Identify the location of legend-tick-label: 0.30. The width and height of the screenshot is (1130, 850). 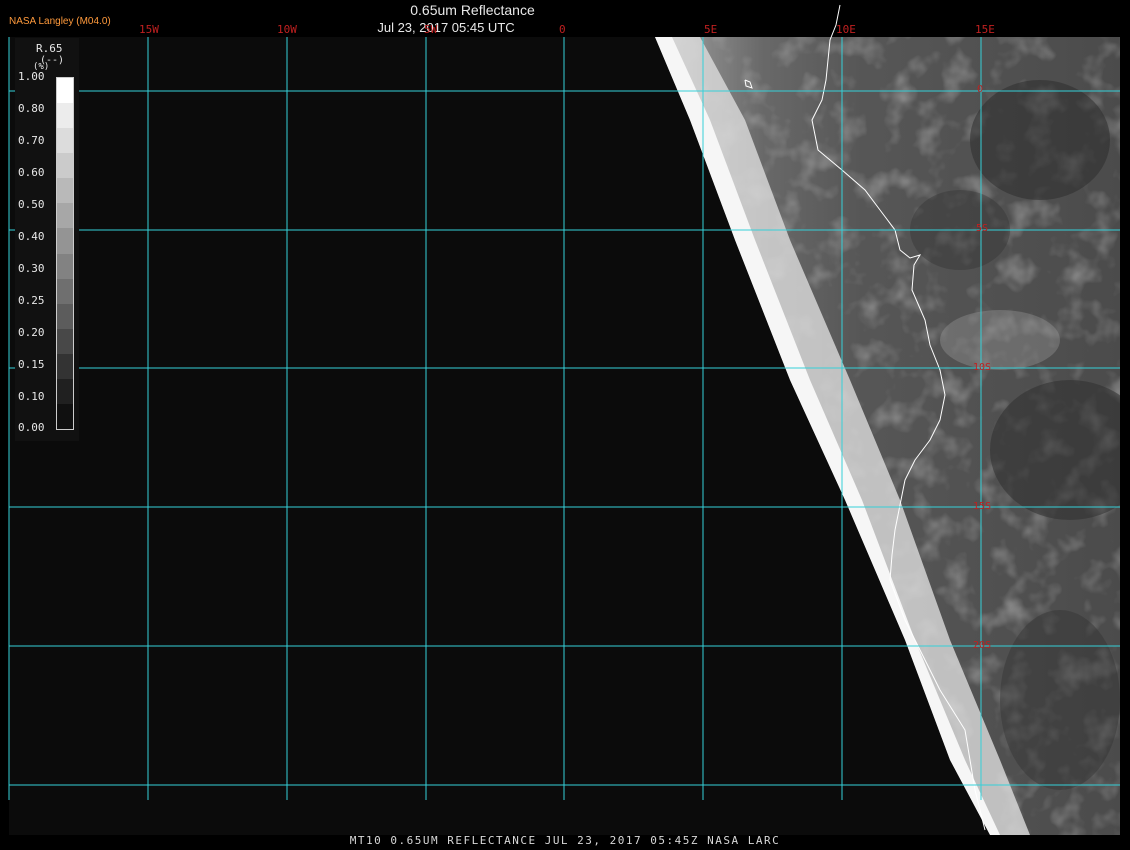
(31, 268).